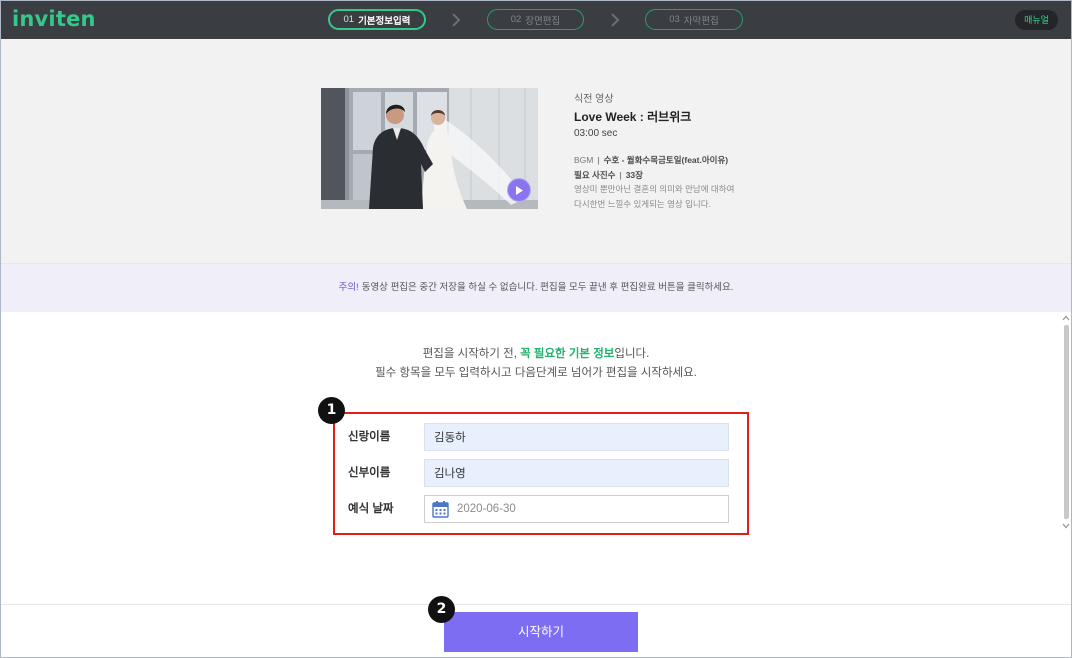 This screenshot has height=658, width=1072. I want to click on video-category: 식전 영상, so click(594, 99).